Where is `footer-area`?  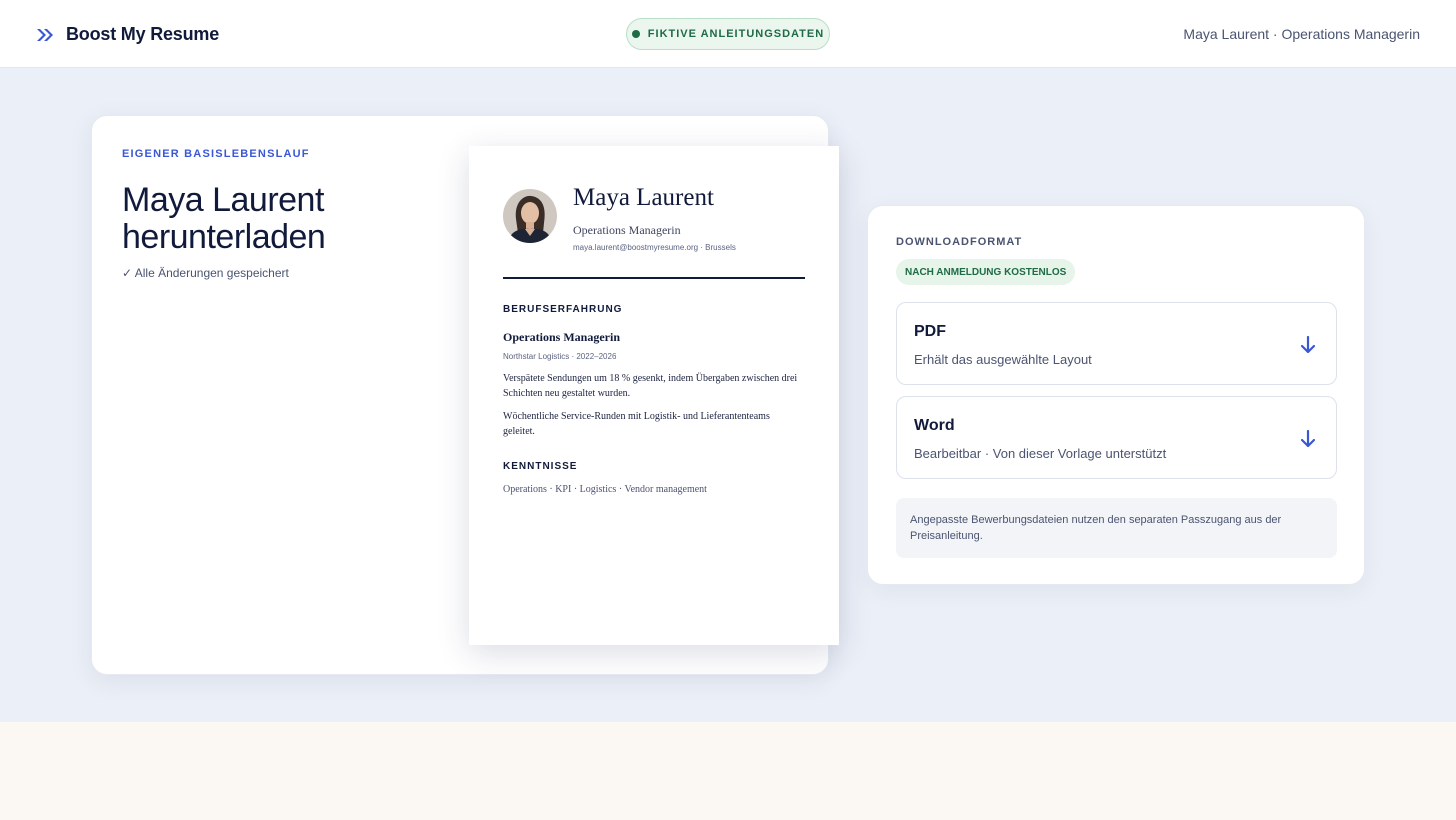
footer-area is located at coordinates (728, 771).